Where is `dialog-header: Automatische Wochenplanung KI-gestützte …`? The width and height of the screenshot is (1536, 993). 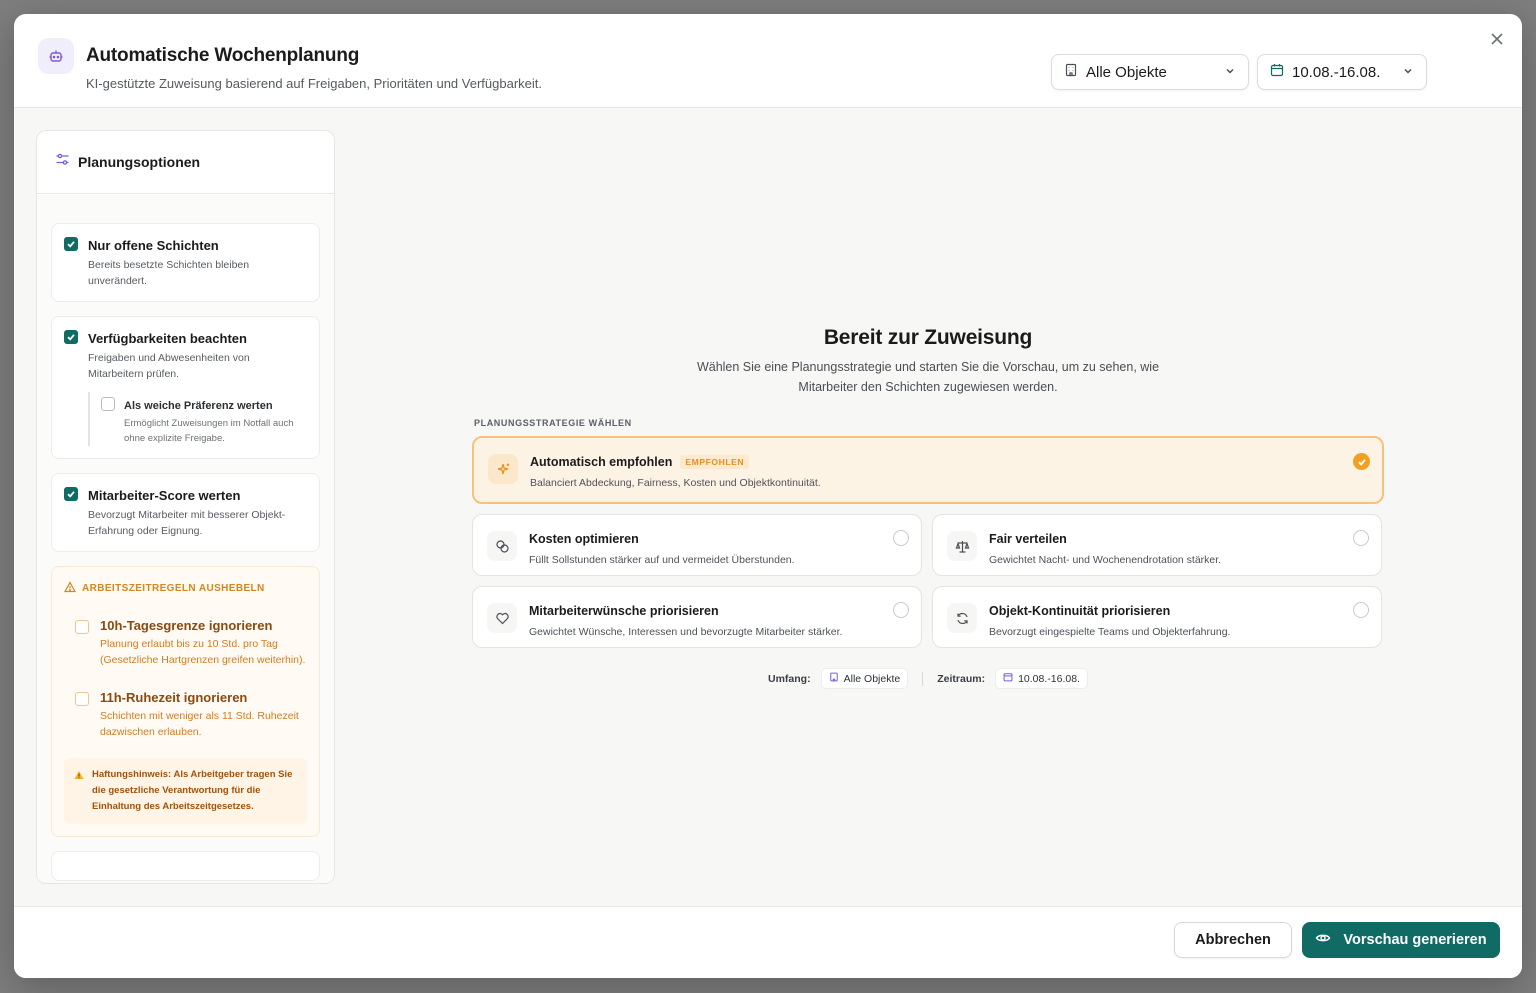 dialog-header: Automatische Wochenplanung KI-gestützte … is located at coordinates (768, 61).